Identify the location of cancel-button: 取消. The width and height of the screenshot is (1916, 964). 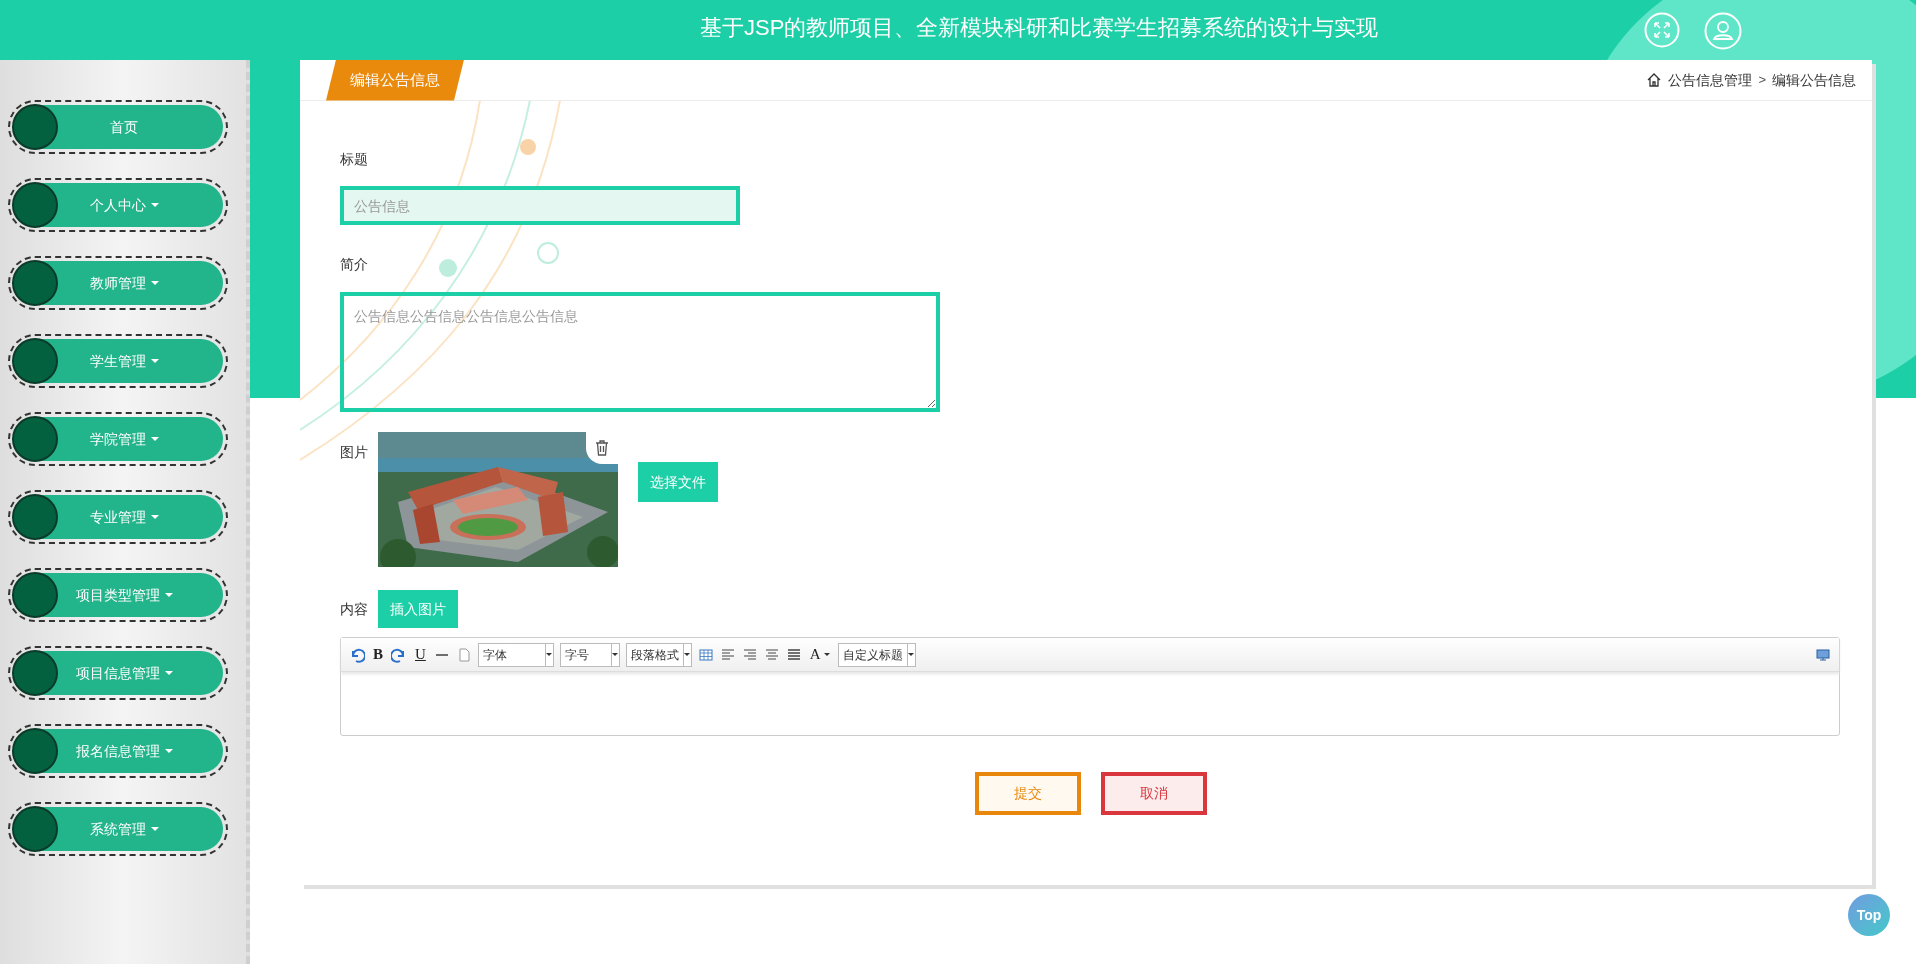
(1154, 793).